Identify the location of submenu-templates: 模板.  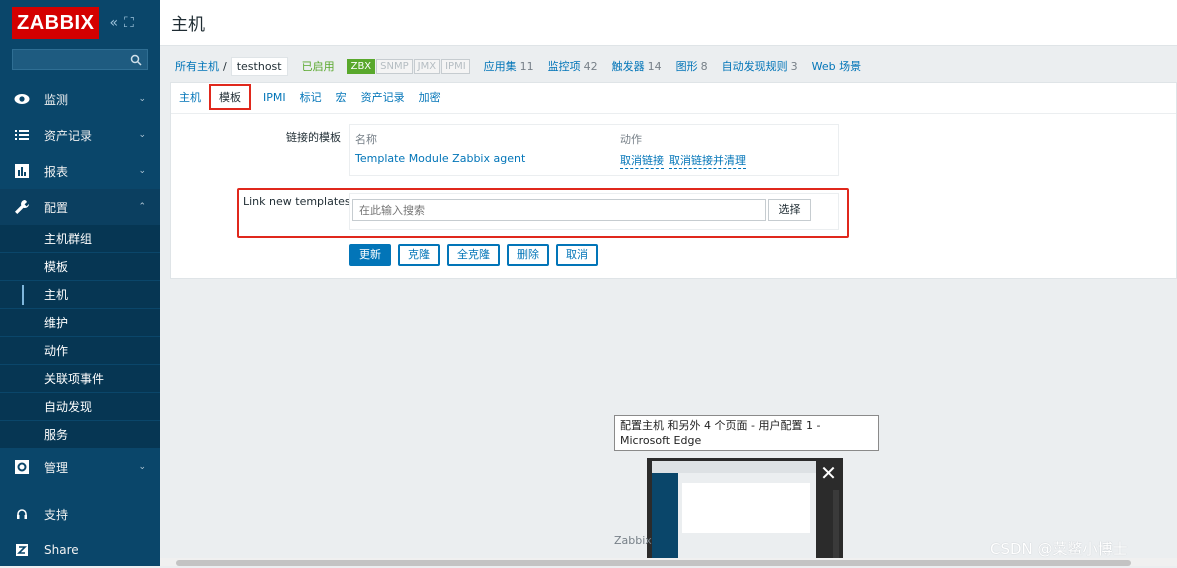
(80, 267).